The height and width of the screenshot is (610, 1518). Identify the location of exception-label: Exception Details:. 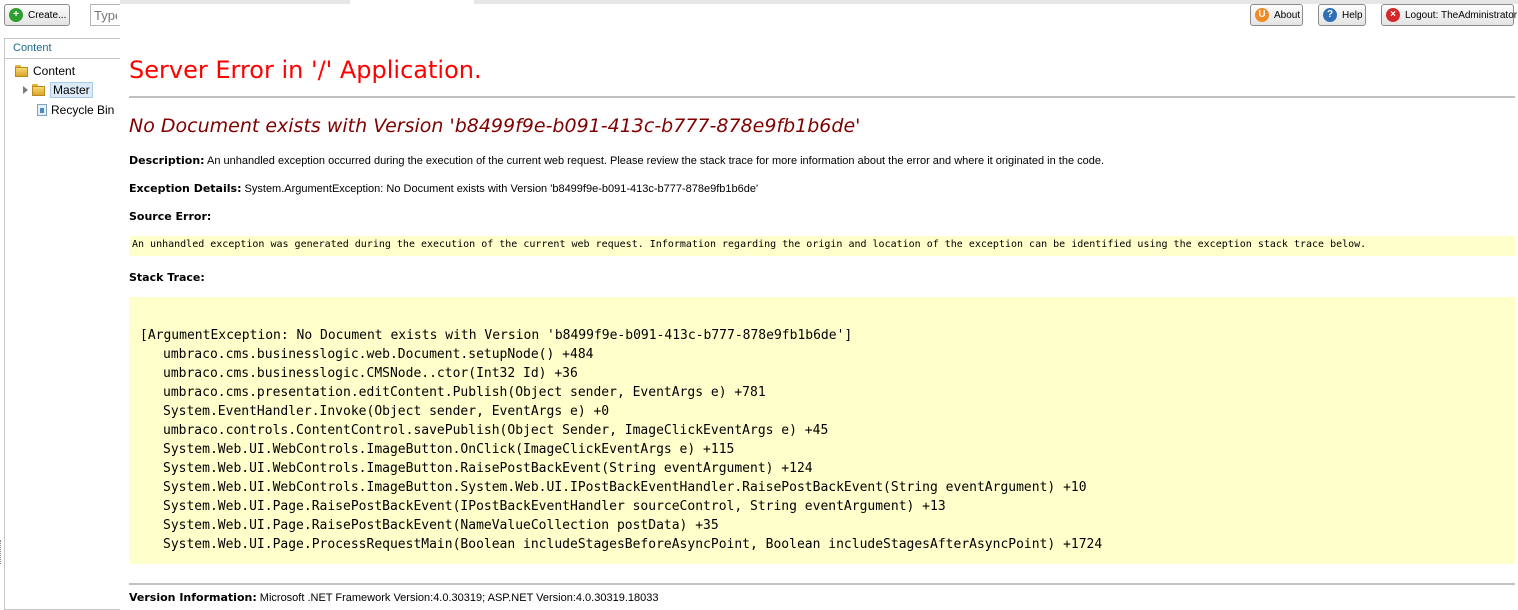
(185, 188).